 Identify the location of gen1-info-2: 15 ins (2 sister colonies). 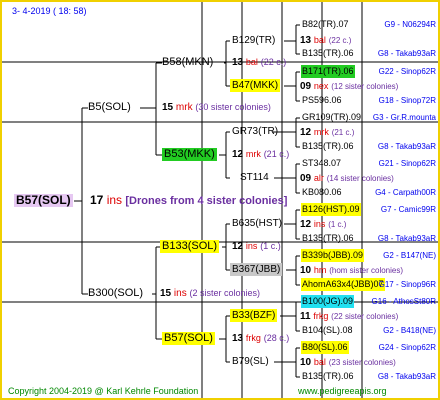
(210, 293).